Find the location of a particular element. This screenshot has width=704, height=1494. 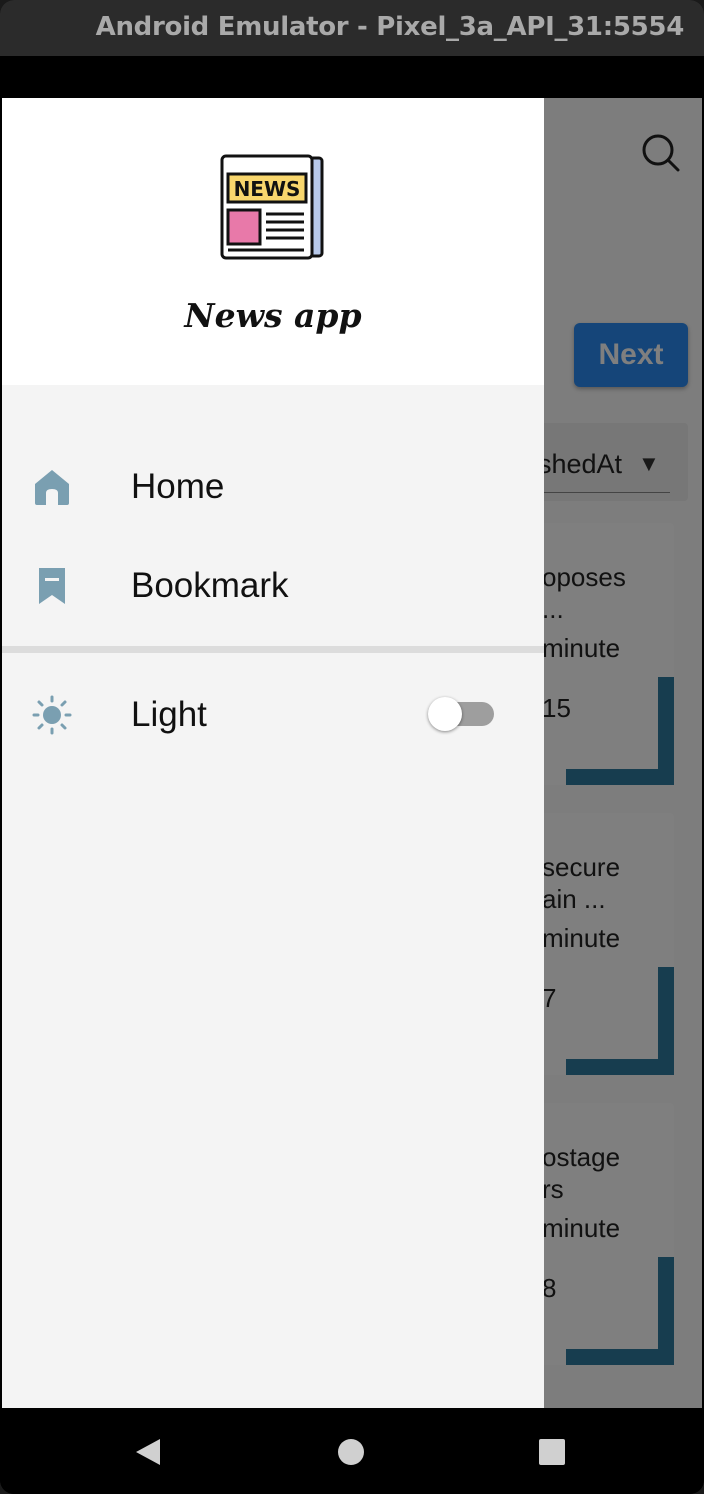

drawer-header: NEWS News app is located at coordinates (273, 241).